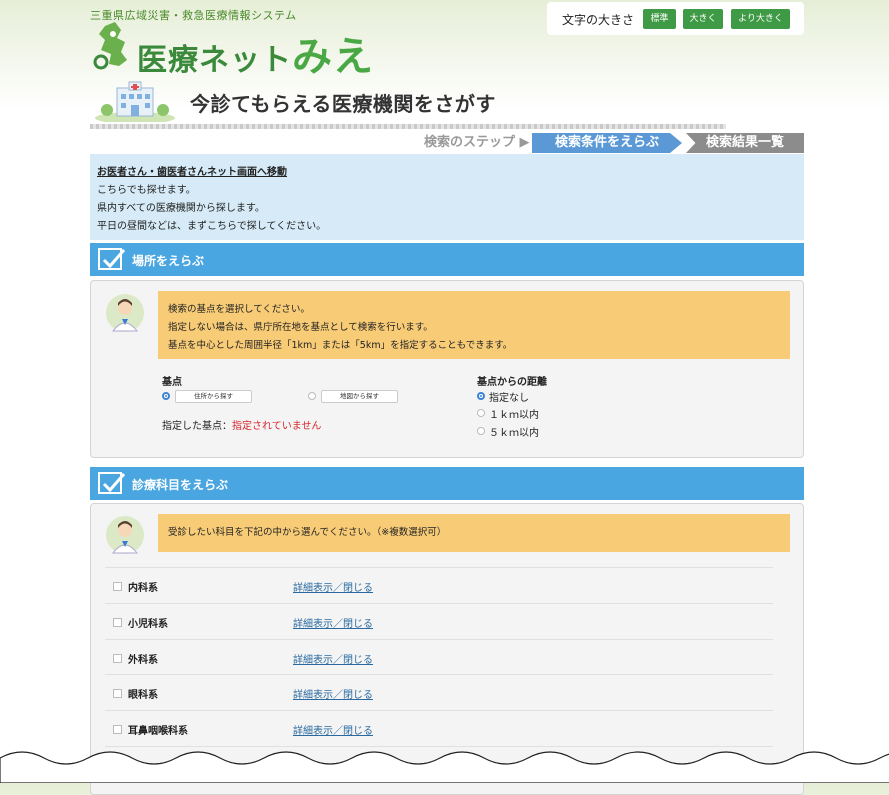 The image size is (889, 795). I want to click on distance-1km-label: １ｋｍ以内, so click(514, 415).